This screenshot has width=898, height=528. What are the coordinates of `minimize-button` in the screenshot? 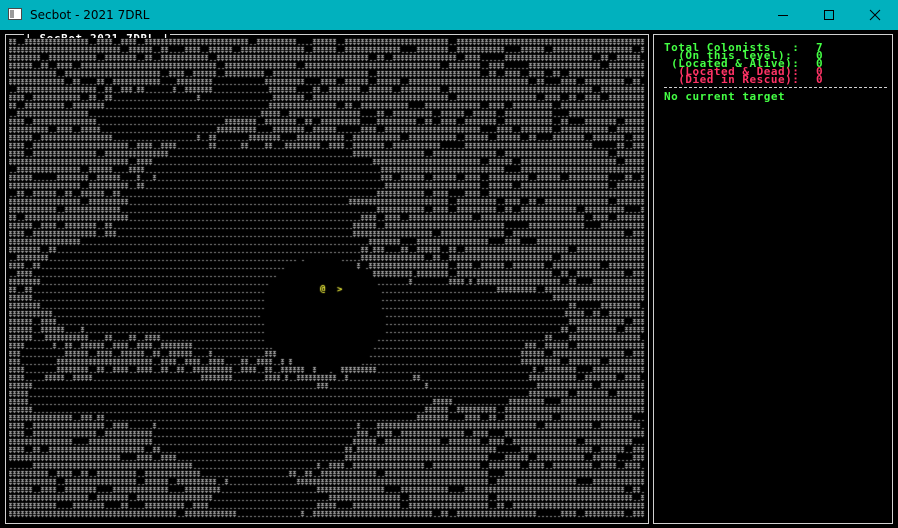 It's located at (783, 15).